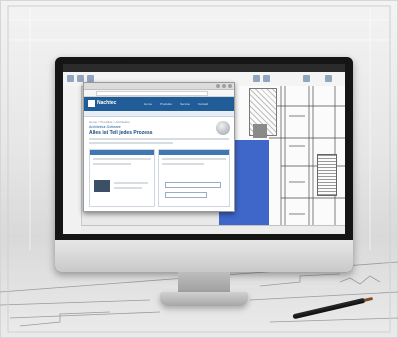  Describe the element at coordinates (194, 178) in the screenshot. I see `content-panel-right` at that location.